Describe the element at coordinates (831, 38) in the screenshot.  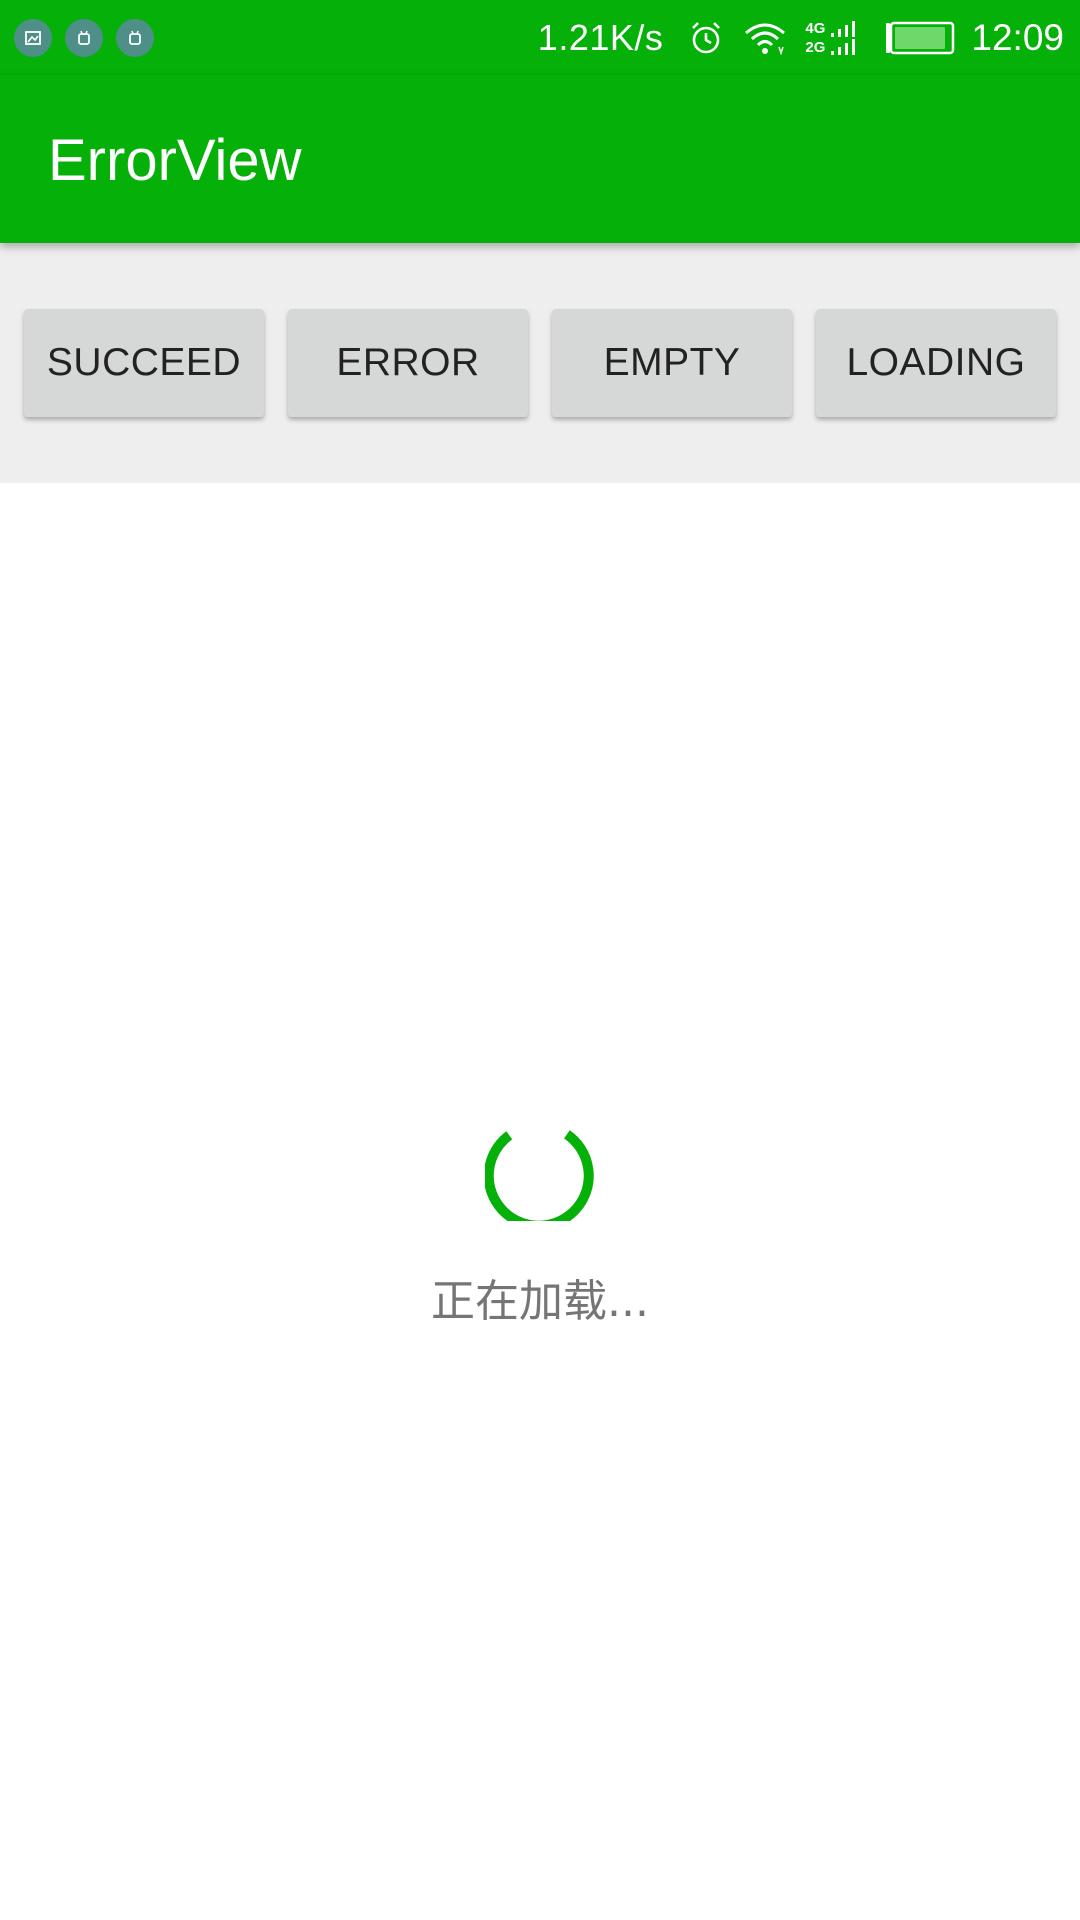
I see `cellular-signal-icon: 4G 2G` at that location.